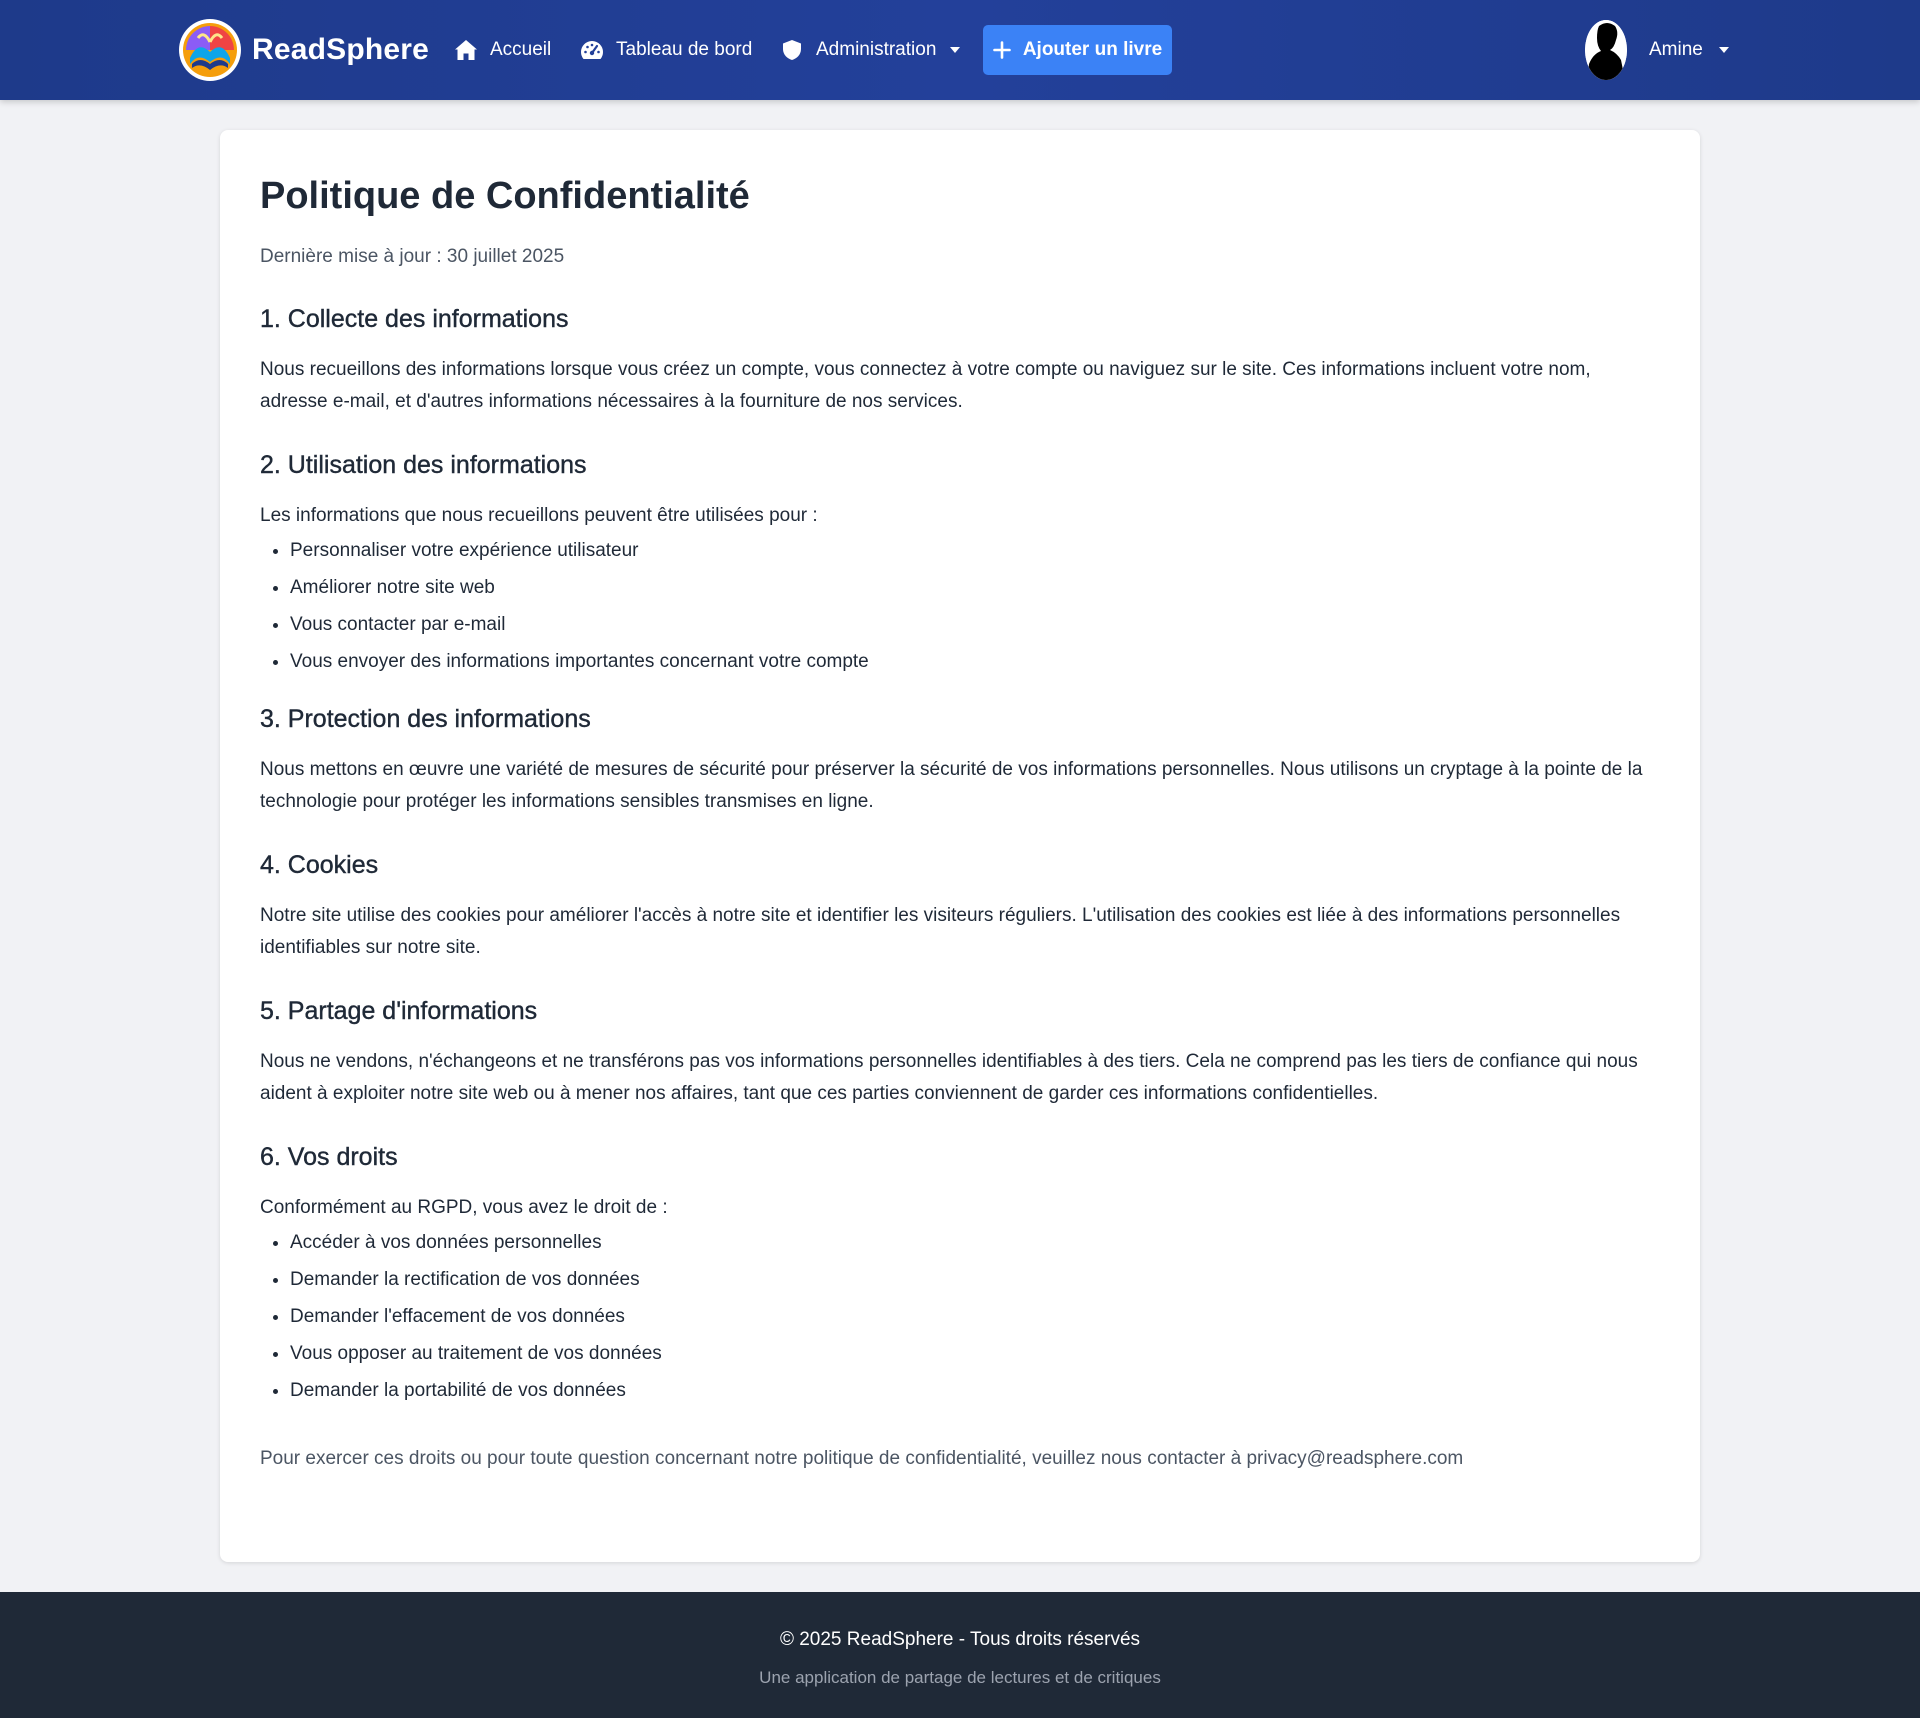  I want to click on section-title-collecte: 1. Collecte des informations, so click(414, 319).